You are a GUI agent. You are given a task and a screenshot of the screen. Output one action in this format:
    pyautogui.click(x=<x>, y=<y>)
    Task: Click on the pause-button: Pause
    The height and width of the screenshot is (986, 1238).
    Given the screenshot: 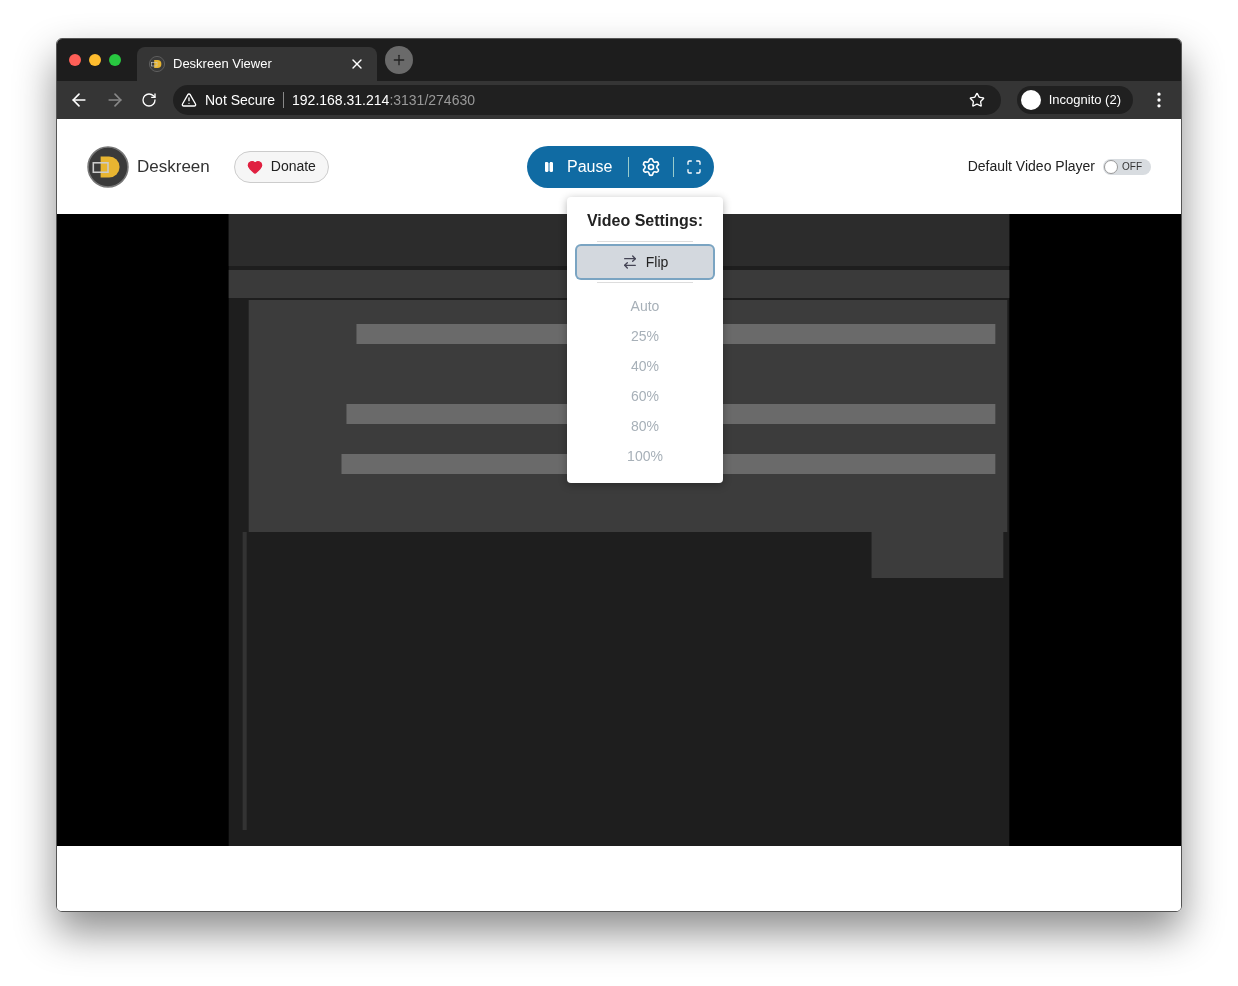 What is the action you would take?
    pyautogui.click(x=578, y=166)
    